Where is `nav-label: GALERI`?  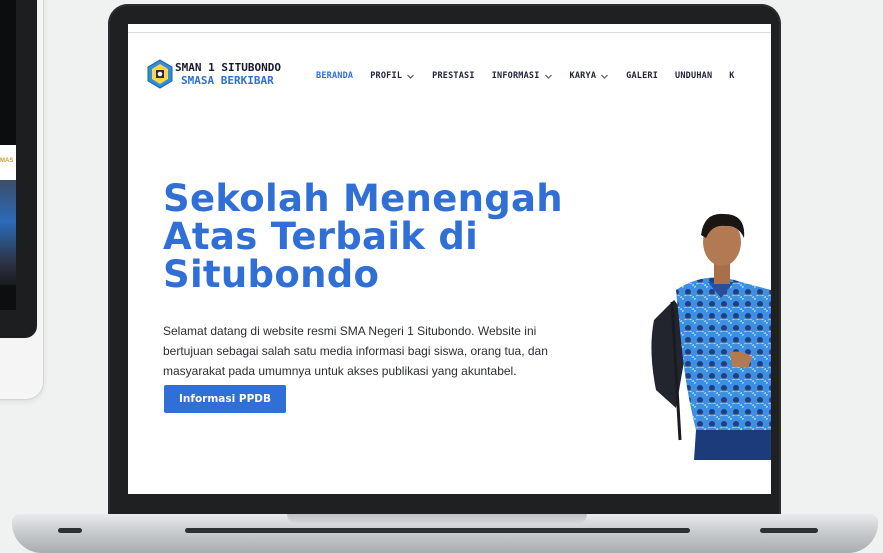
nav-label: GALERI is located at coordinates (642, 76).